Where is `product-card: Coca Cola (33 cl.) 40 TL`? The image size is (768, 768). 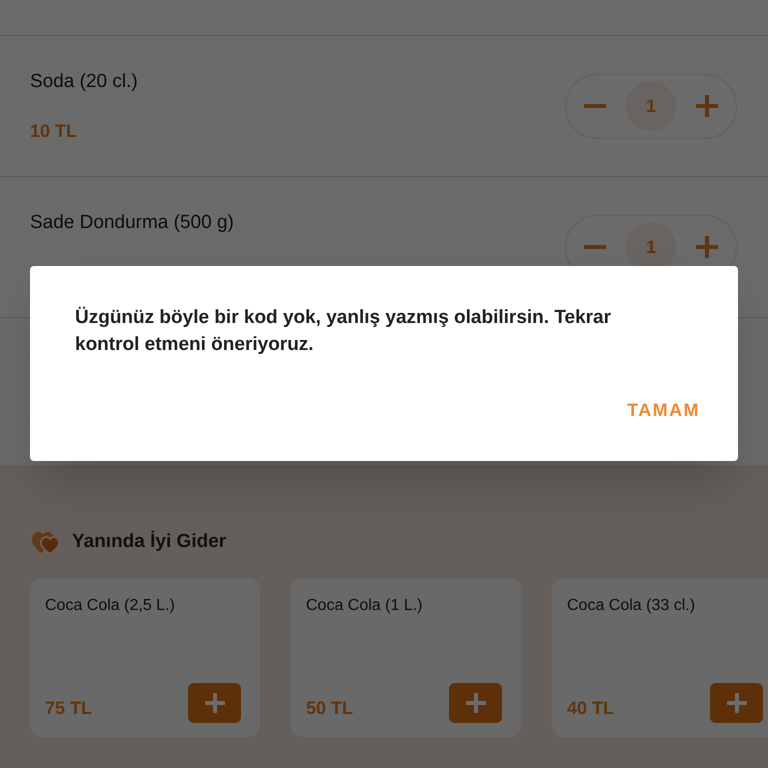 product-card: Coca Cola (33 cl.) 40 TL is located at coordinates (660, 657).